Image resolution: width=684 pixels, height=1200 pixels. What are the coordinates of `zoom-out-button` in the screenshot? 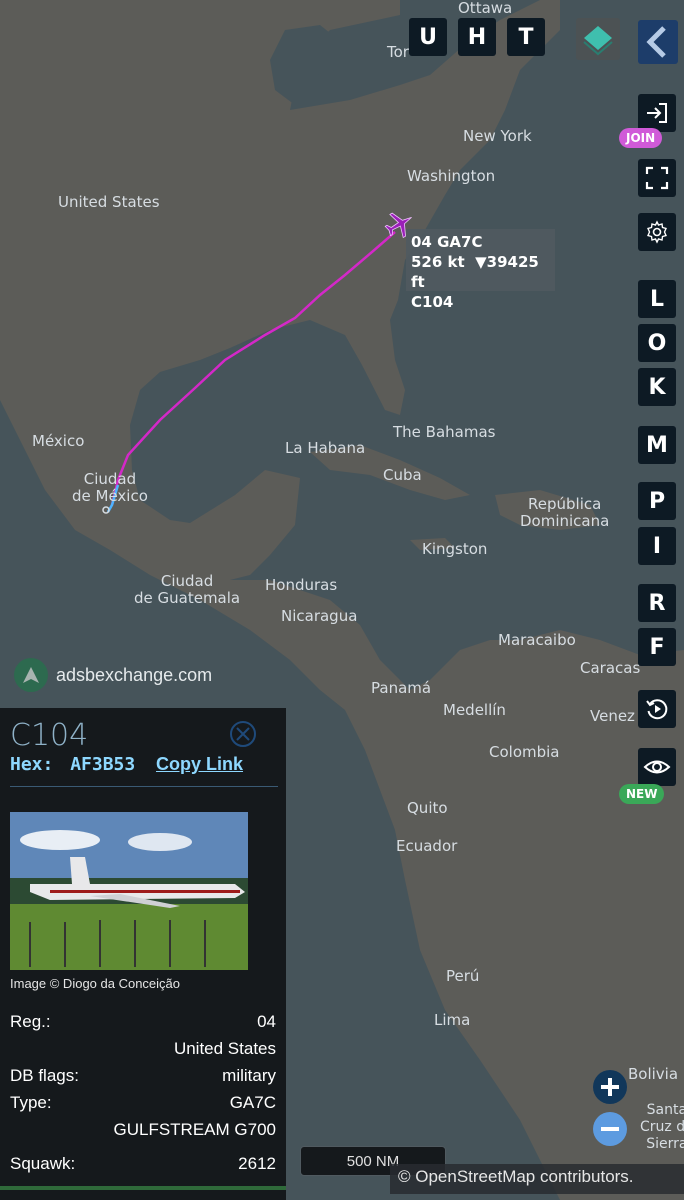 It's located at (610, 1129).